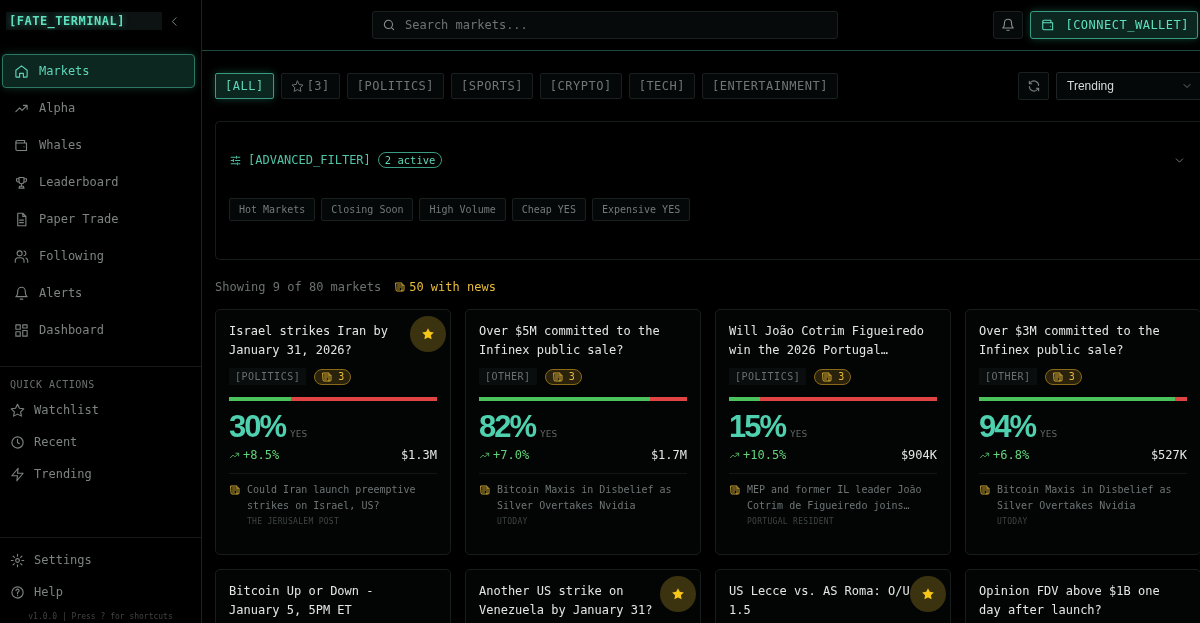 The image size is (1200, 623). I want to click on filter-tab: [ENTERTAINMENT], so click(770, 86).